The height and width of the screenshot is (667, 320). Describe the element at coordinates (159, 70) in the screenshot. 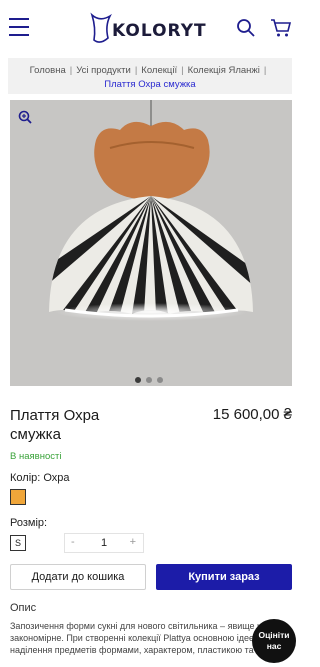

I see `breadcrumb-item-collections: Колекції` at that location.